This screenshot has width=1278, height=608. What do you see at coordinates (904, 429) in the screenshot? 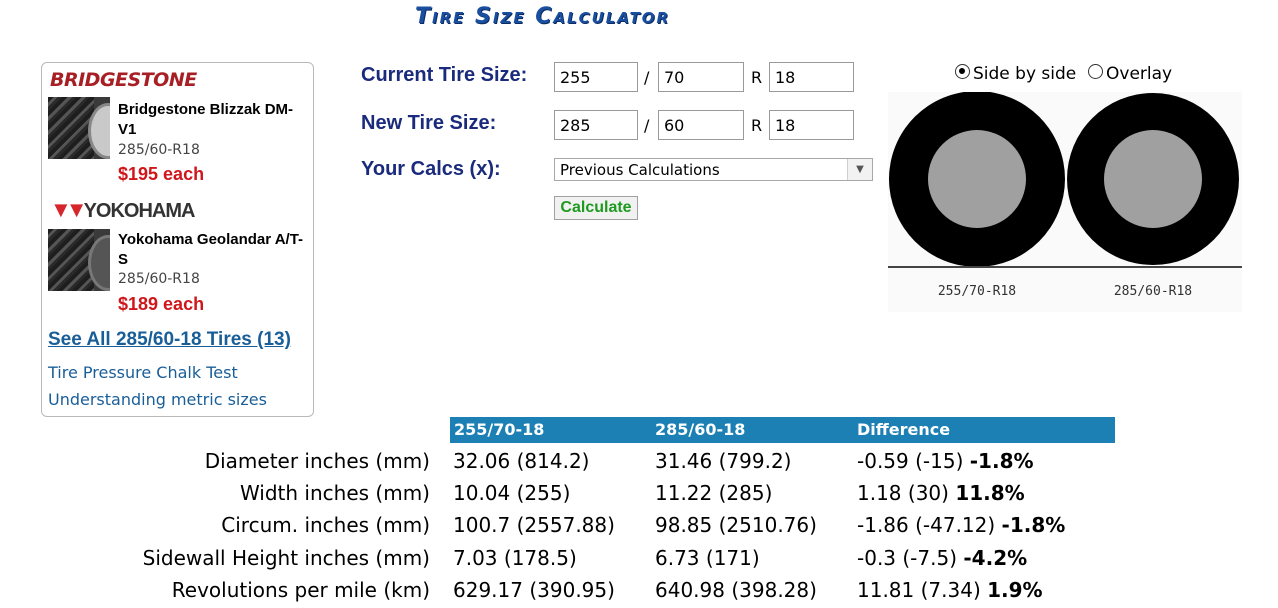
I see `header-difference: Difference` at bounding box center [904, 429].